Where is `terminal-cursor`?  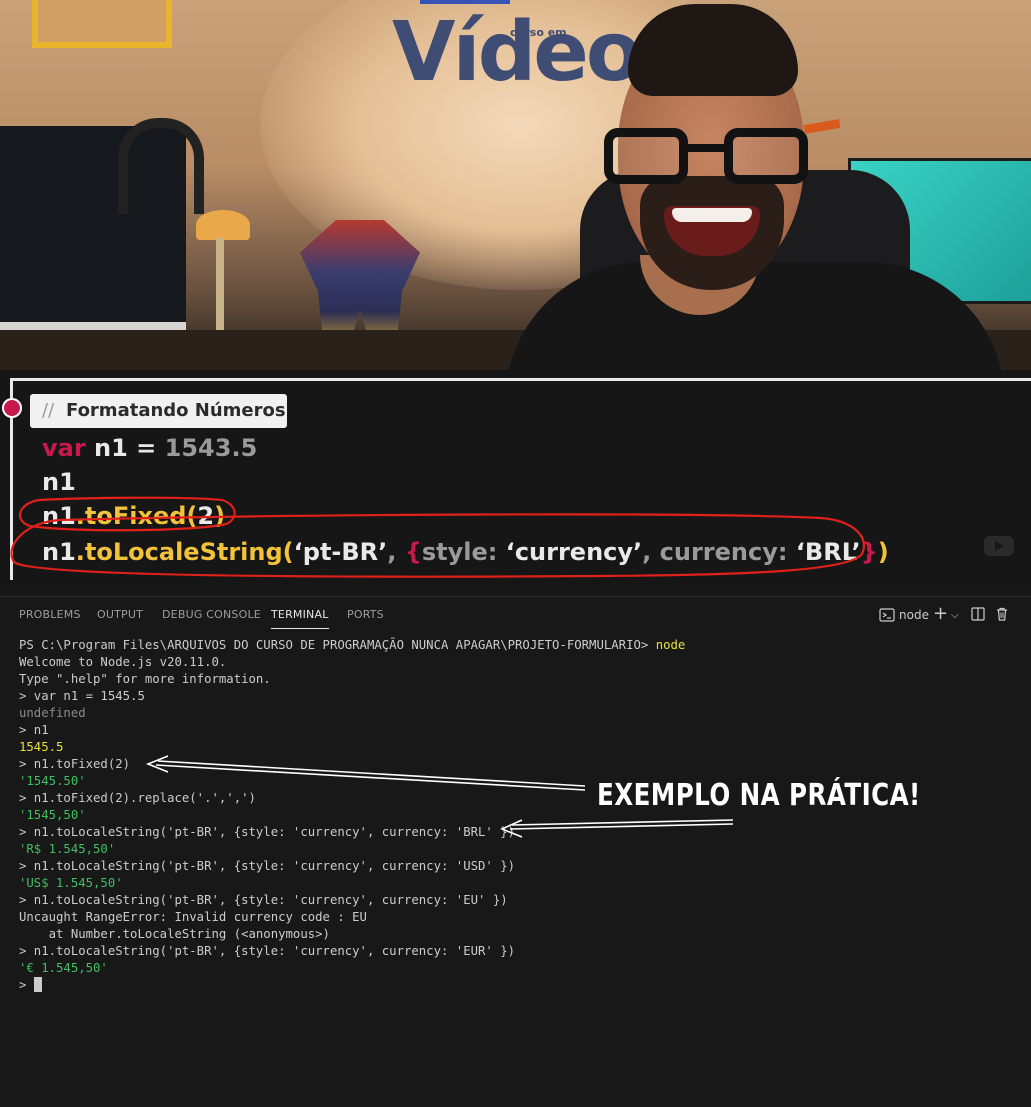 terminal-cursor is located at coordinates (37, 984).